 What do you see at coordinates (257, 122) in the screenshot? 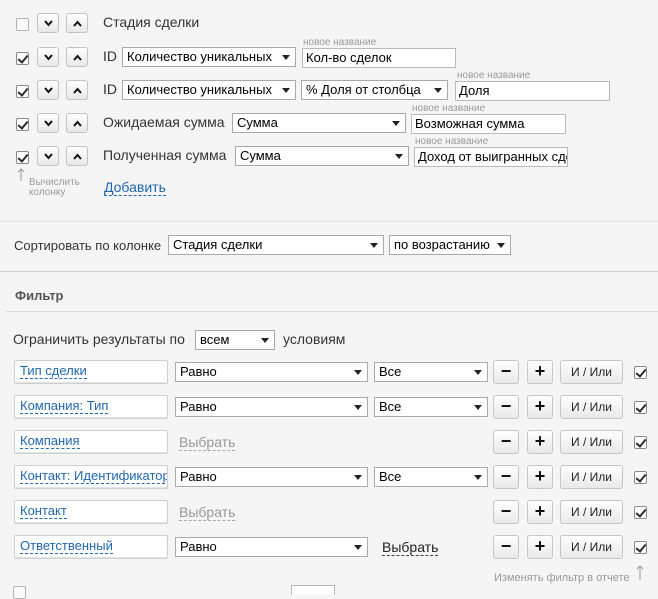
I see `aggregate-value: Сумма` at bounding box center [257, 122].